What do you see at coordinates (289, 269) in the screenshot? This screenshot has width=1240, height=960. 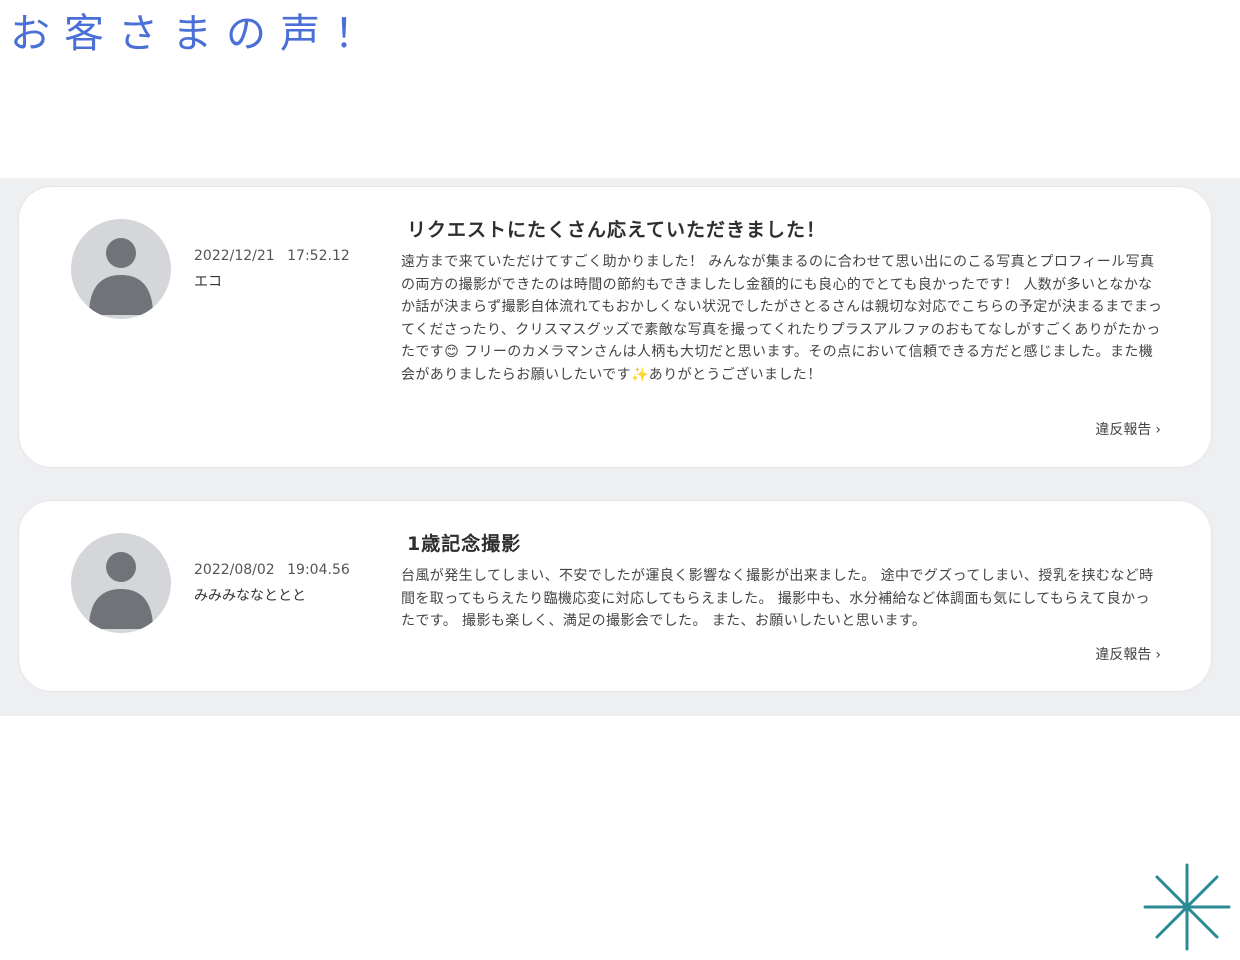 I see `review-meta: 2022/12/21 17:52.12 エコ` at bounding box center [289, 269].